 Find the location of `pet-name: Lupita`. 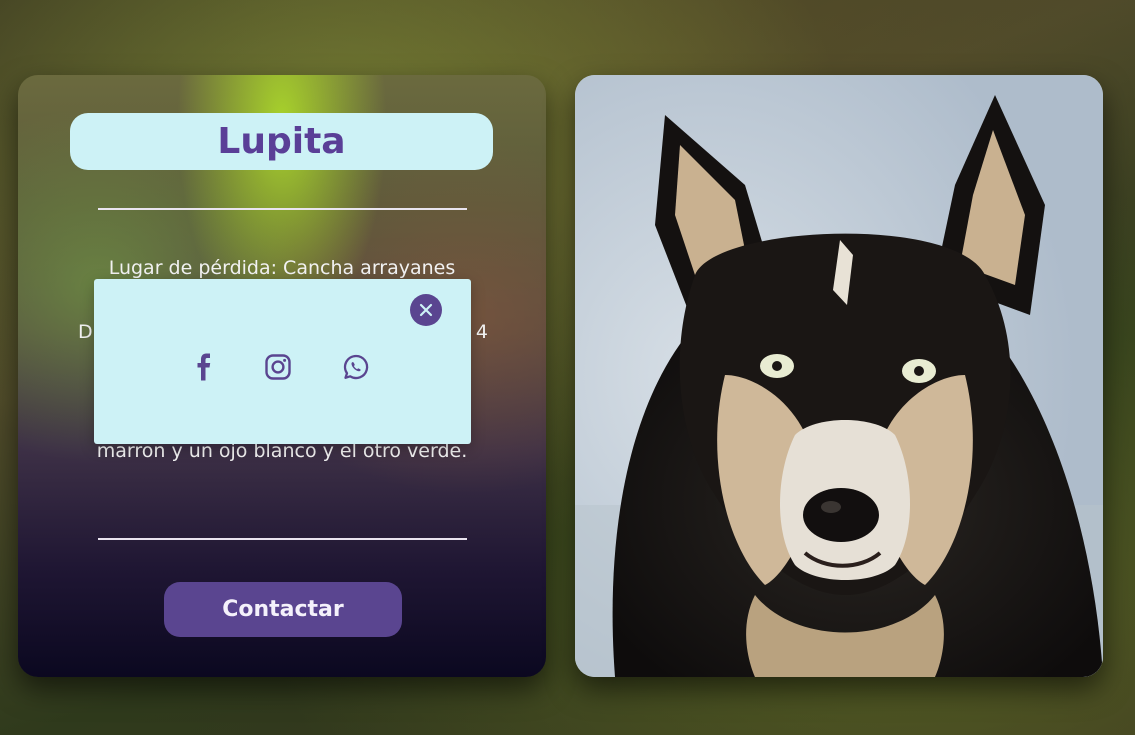

pet-name: Lupita is located at coordinates (281, 141).